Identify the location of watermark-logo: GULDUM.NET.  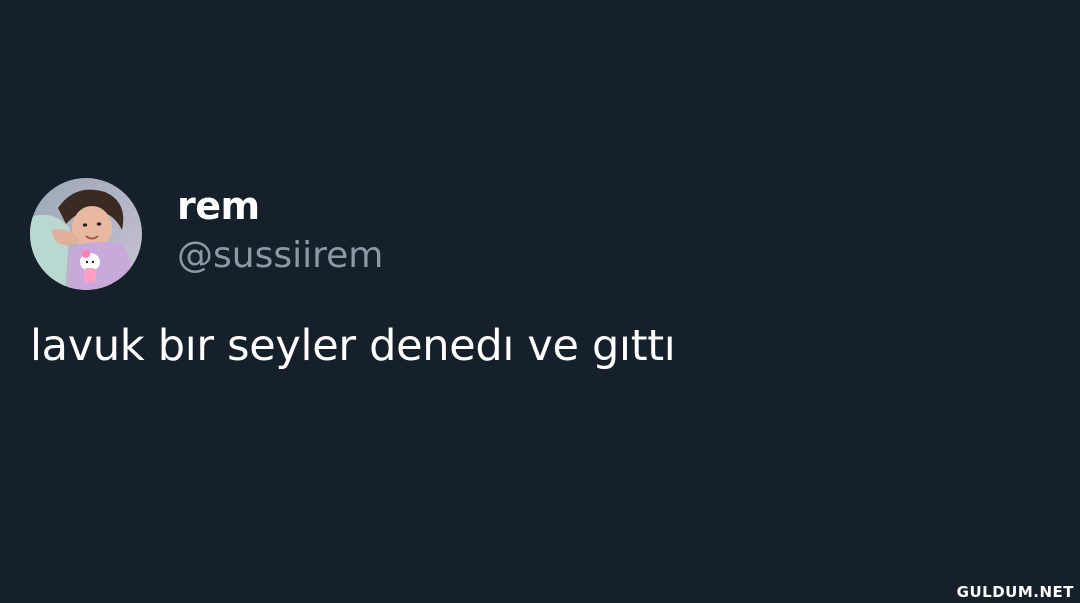
(1015, 592).